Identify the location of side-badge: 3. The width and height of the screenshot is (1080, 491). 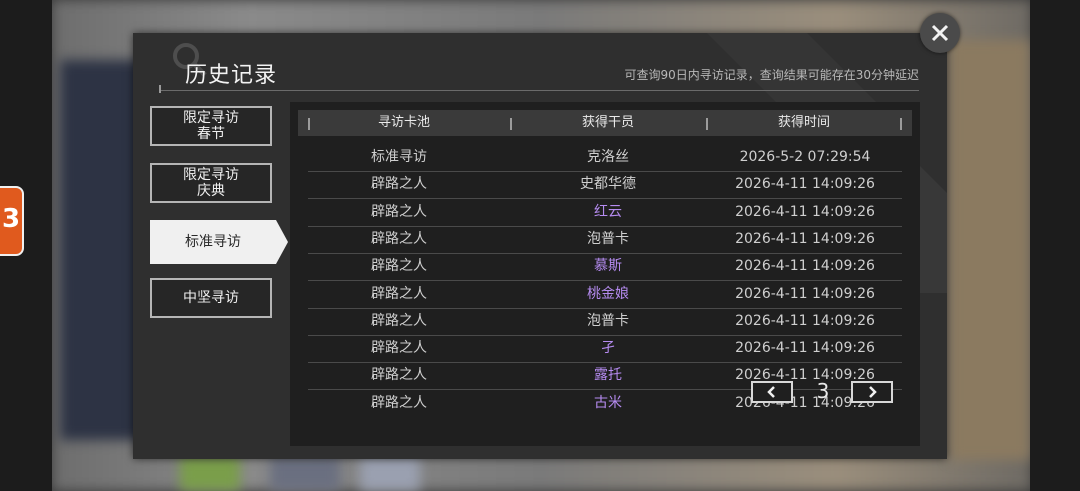
(12, 221).